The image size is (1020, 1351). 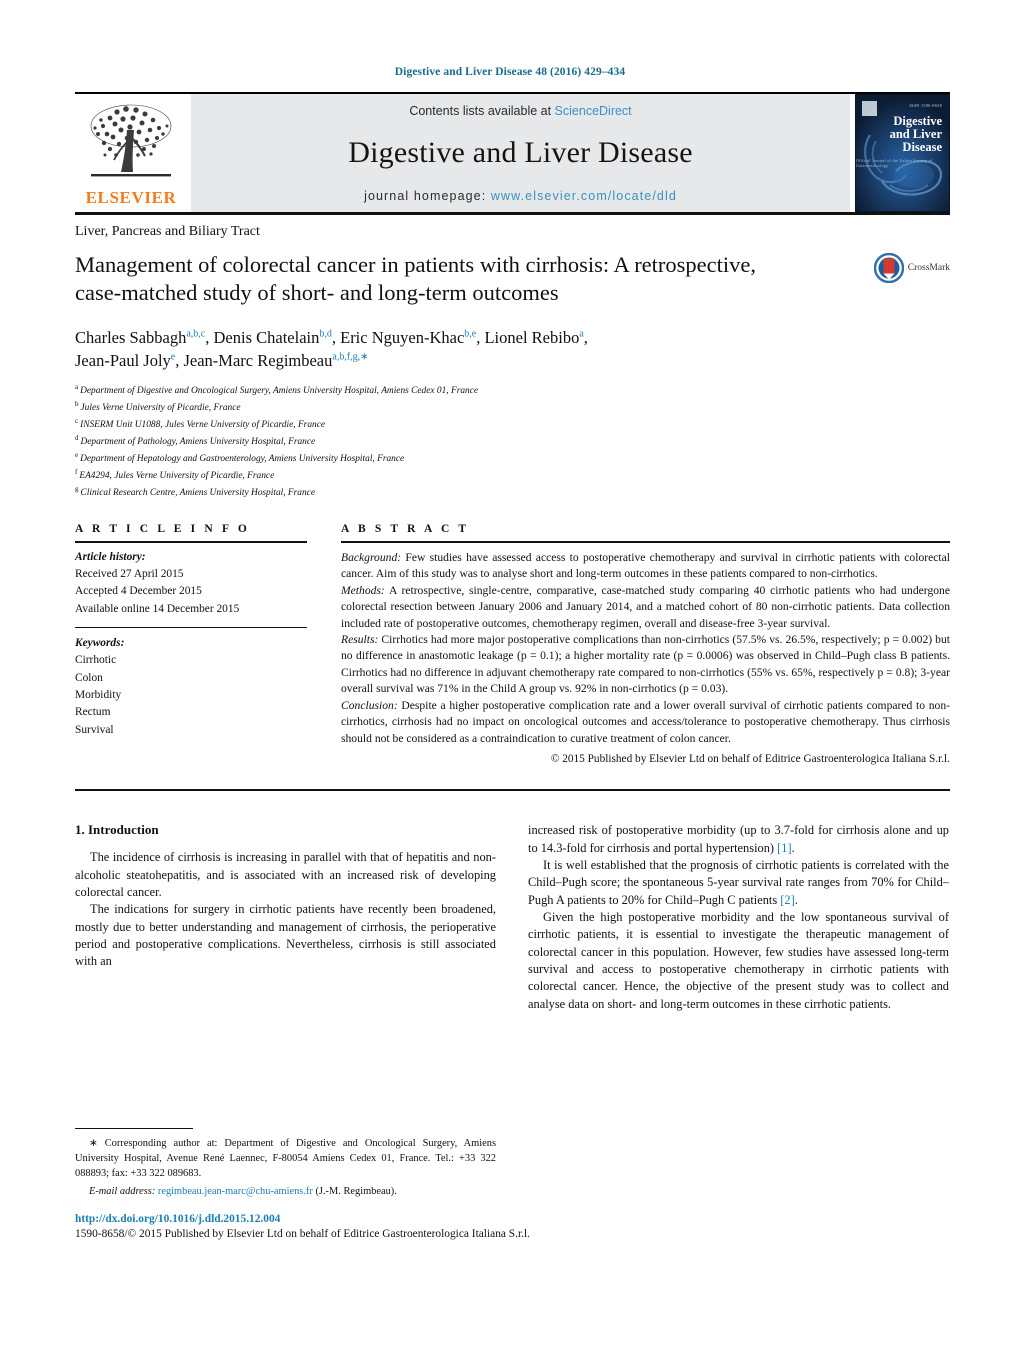 What do you see at coordinates (129, 574) in the screenshot?
I see `article-history-received: Received 27 April 2015` at bounding box center [129, 574].